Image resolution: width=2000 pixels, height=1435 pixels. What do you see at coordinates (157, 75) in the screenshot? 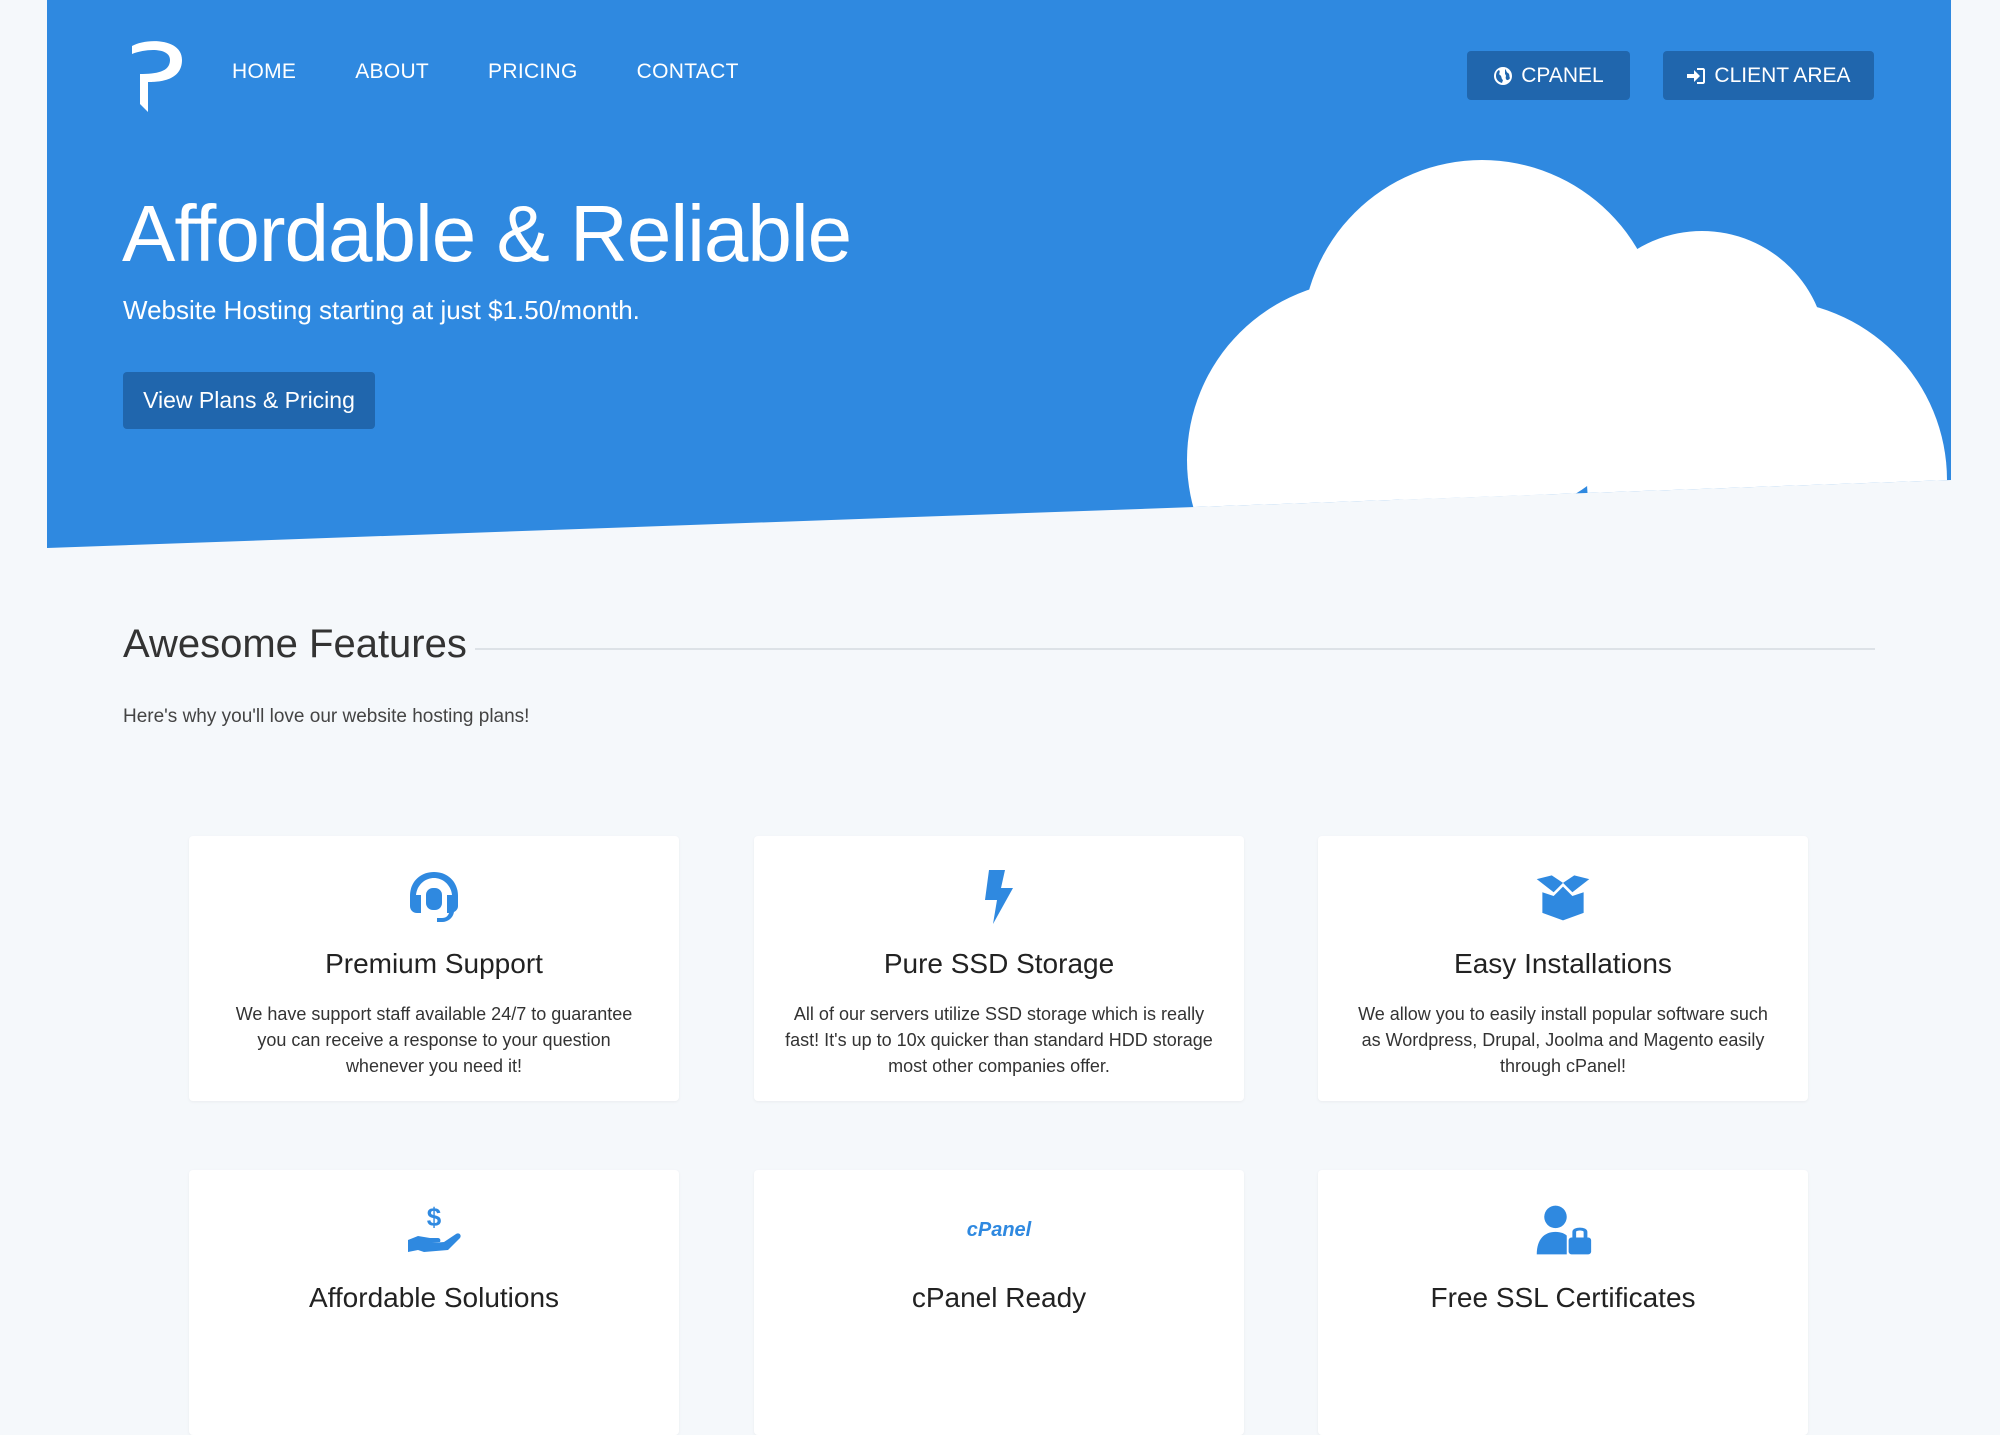
I see `logo-icon` at bounding box center [157, 75].